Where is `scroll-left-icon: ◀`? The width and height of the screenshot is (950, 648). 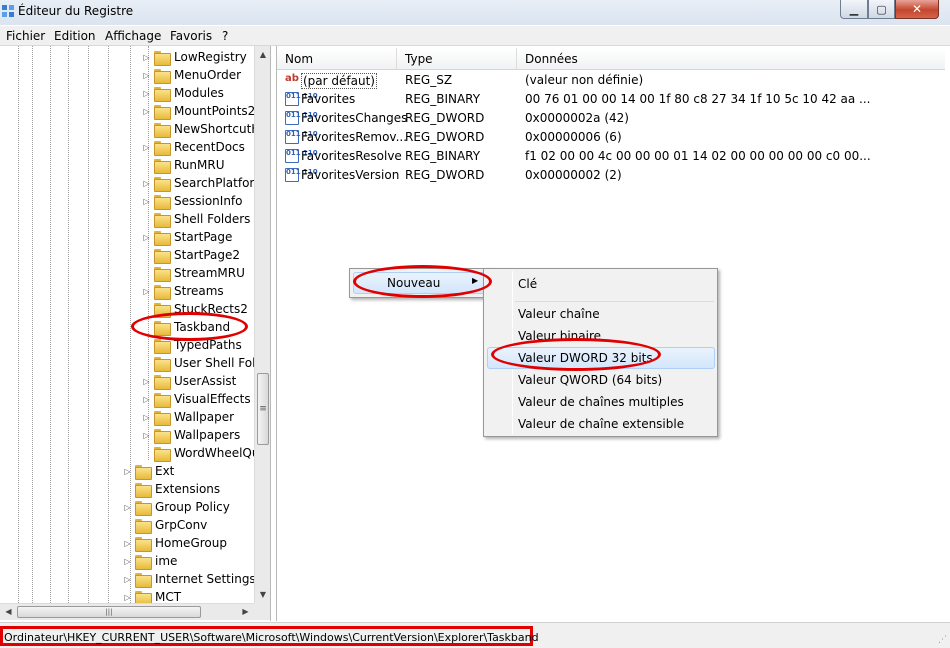
scroll-left-icon: ◀ is located at coordinates (8, 612).